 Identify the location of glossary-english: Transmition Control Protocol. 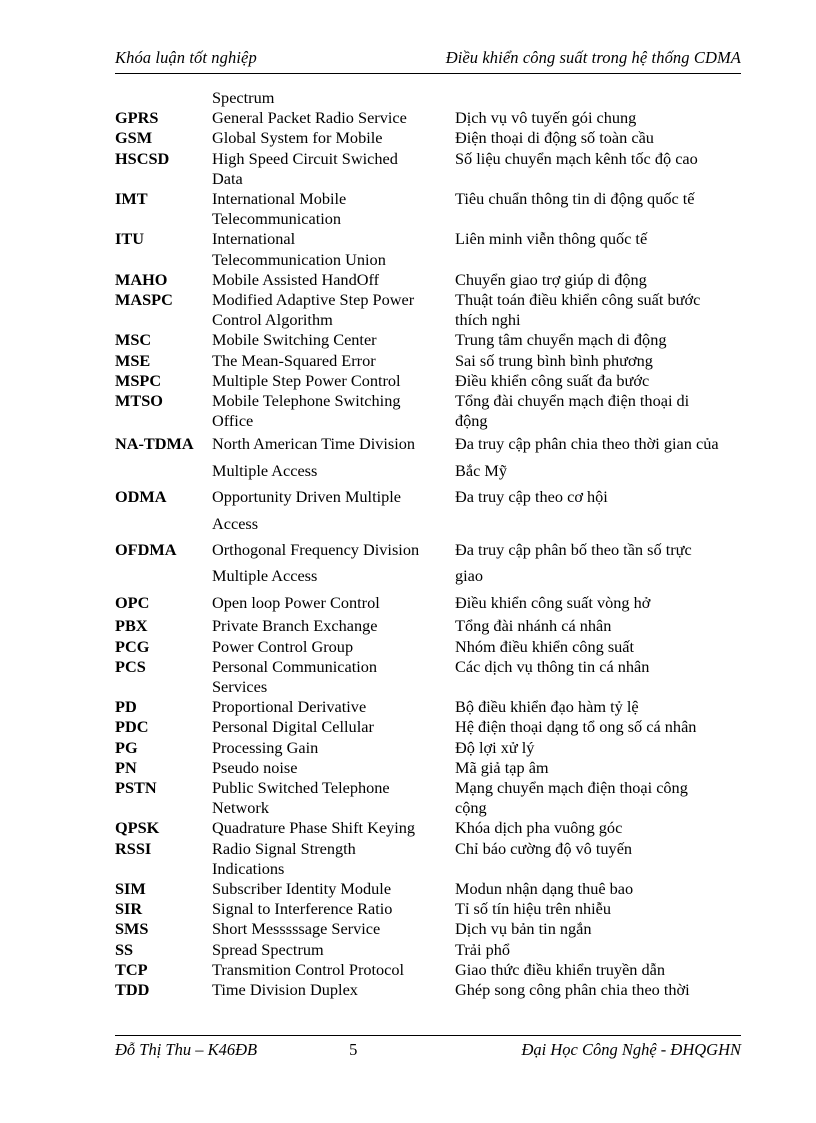
(333, 970).